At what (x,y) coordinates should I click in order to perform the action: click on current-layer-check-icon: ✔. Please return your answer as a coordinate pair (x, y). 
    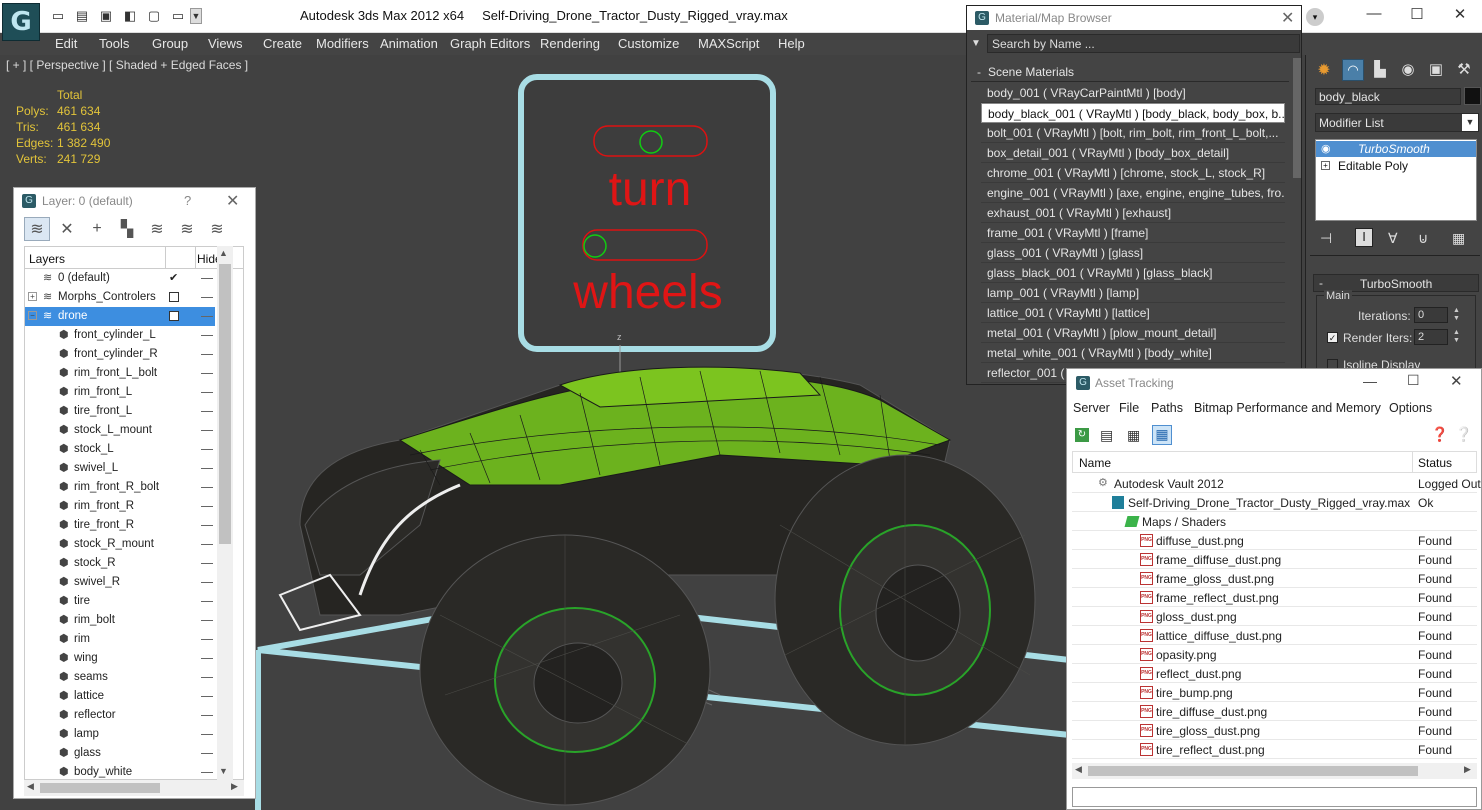
    Looking at the image, I should click on (173, 277).